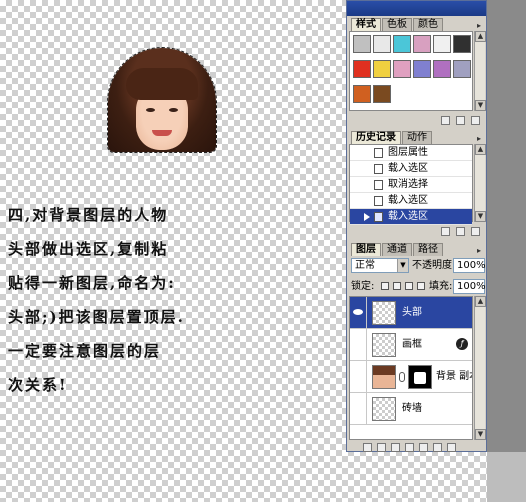 This screenshot has height=502, width=526. What do you see at coordinates (397, 249) in the screenshot?
I see `tab-channels: 通道` at bounding box center [397, 249].